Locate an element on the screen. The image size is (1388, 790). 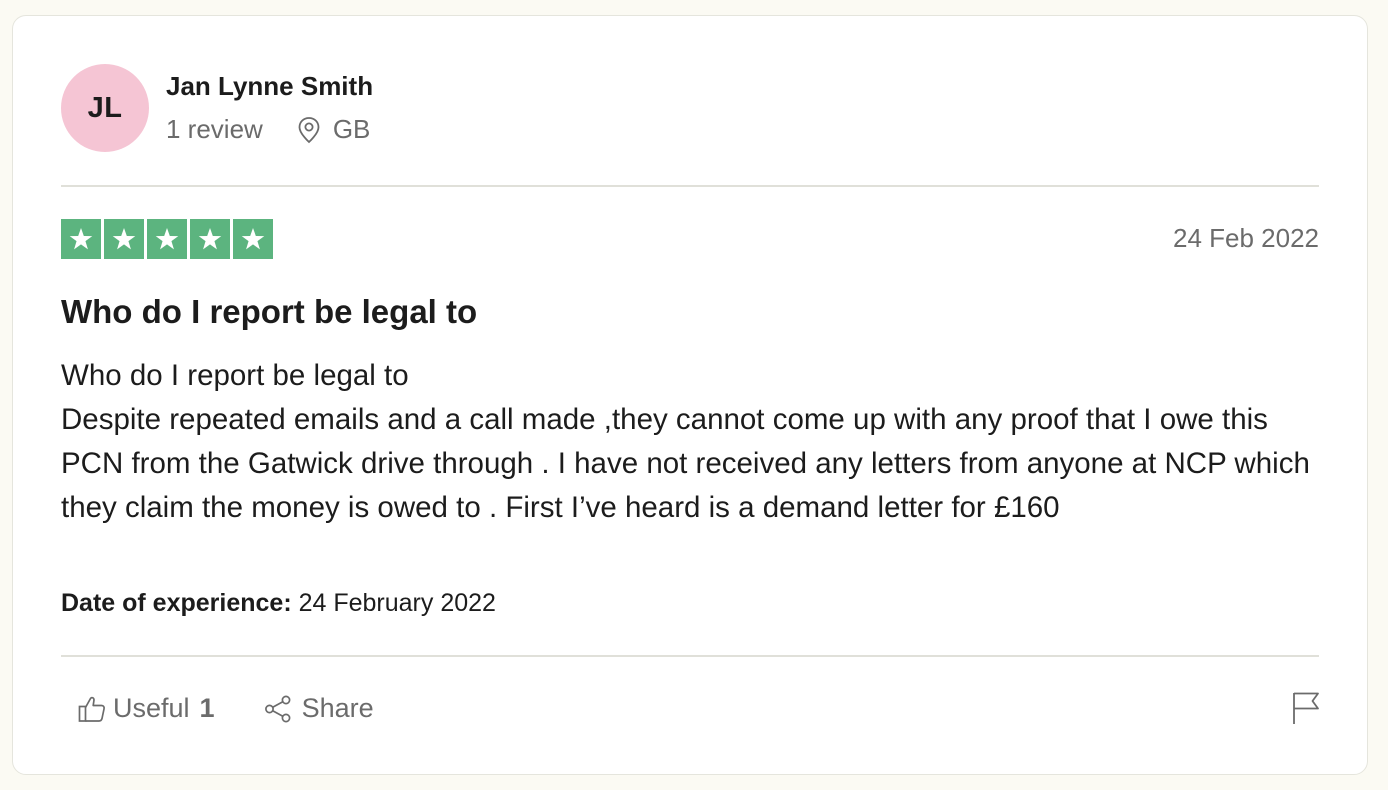
share-label: Share is located at coordinates (337, 708).